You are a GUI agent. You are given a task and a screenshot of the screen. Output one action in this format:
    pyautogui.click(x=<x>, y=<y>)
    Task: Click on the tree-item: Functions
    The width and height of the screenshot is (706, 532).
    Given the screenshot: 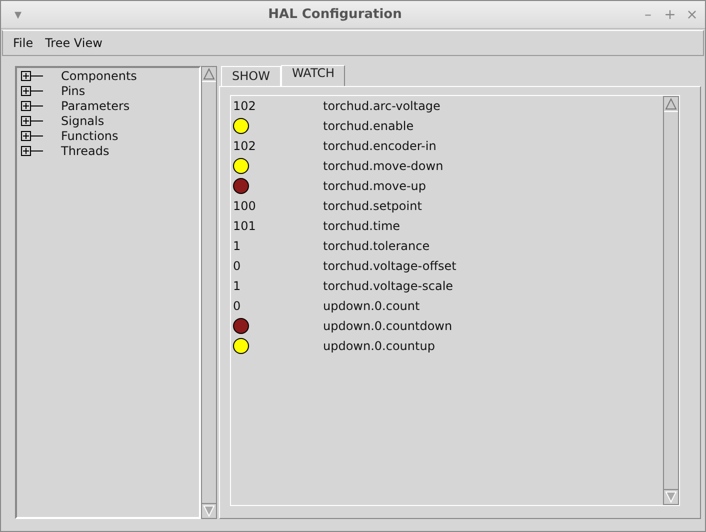 What is the action you would take?
    pyautogui.click(x=89, y=136)
    